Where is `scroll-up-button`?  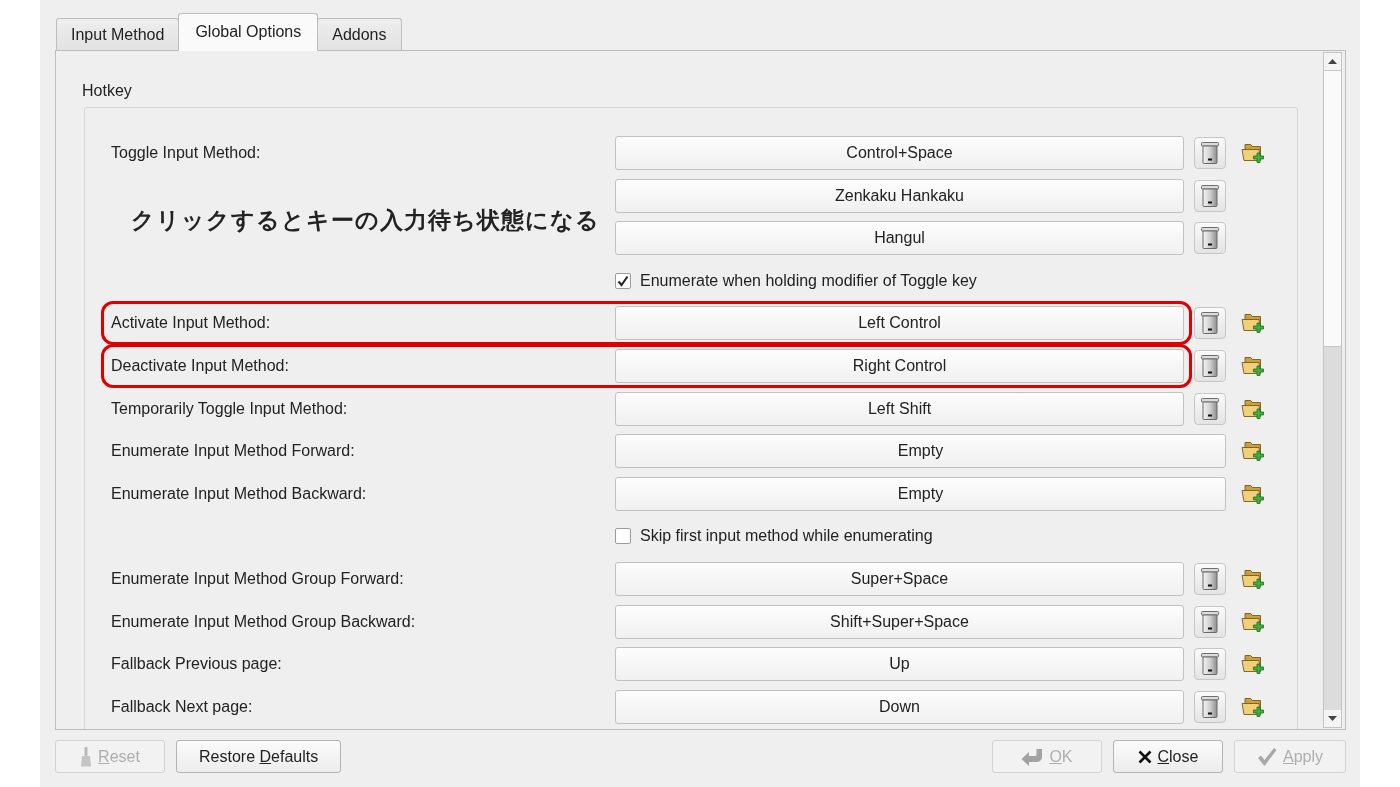 scroll-up-button is located at coordinates (1332, 61).